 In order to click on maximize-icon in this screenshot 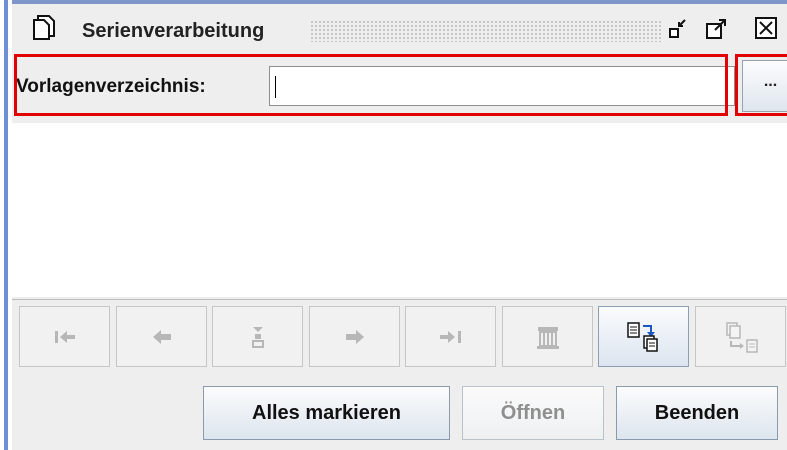, I will do `click(717, 29)`.